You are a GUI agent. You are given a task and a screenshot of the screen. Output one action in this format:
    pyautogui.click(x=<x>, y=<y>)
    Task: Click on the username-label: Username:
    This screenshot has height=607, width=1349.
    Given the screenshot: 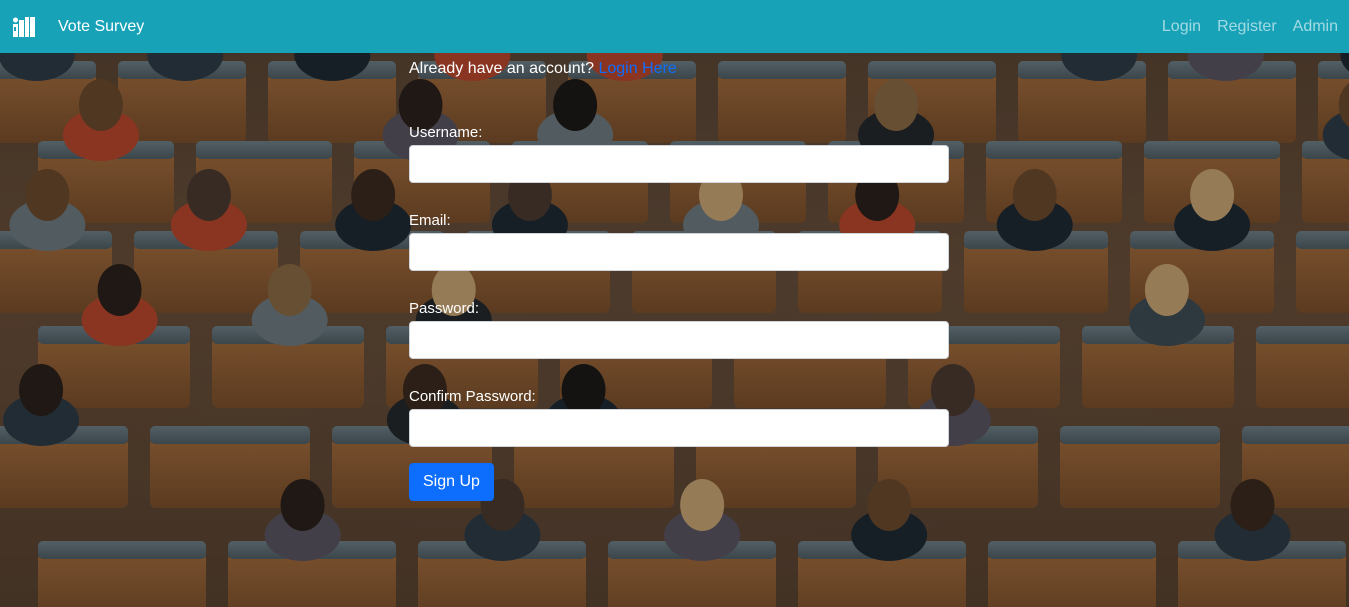 What is the action you would take?
    pyautogui.click(x=446, y=132)
    